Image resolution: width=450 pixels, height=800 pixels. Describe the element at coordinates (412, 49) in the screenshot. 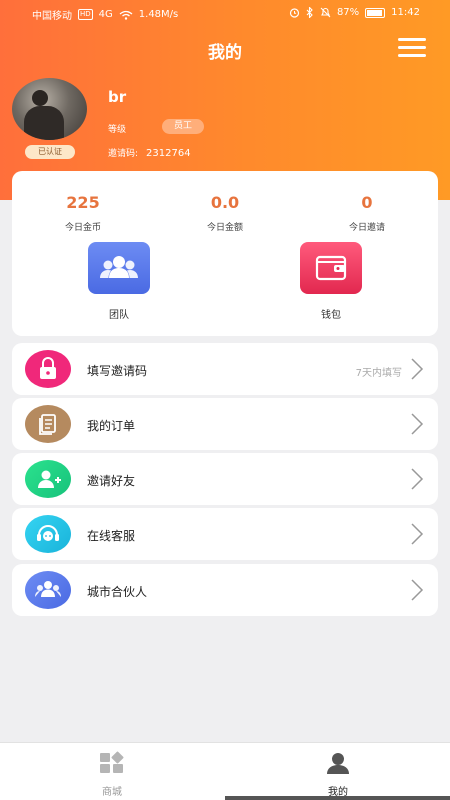

I see `menu-button` at that location.